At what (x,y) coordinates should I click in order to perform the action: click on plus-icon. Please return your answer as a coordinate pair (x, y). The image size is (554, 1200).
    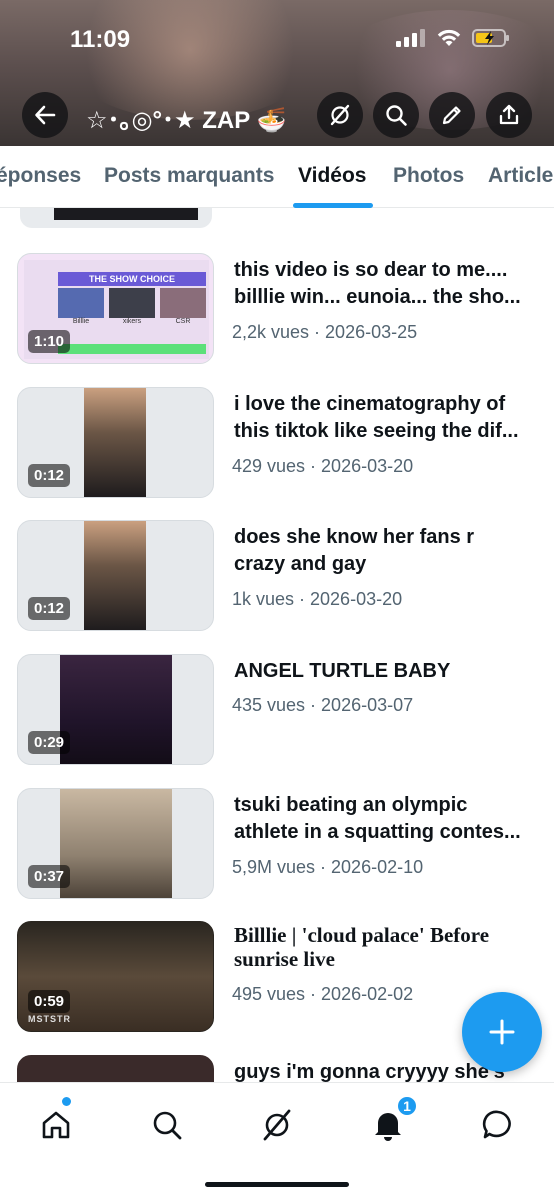
    Looking at the image, I should click on (502, 1032).